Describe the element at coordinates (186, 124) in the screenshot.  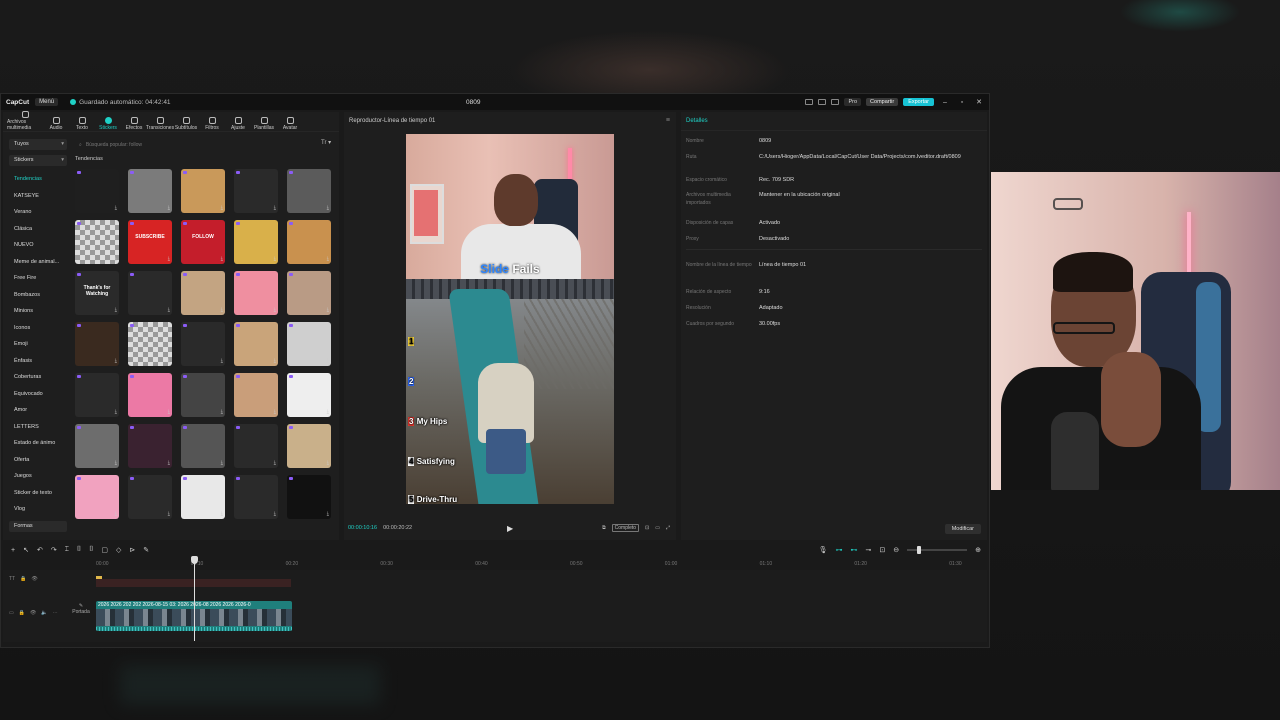
I see `tool-6: Subtítulos` at that location.